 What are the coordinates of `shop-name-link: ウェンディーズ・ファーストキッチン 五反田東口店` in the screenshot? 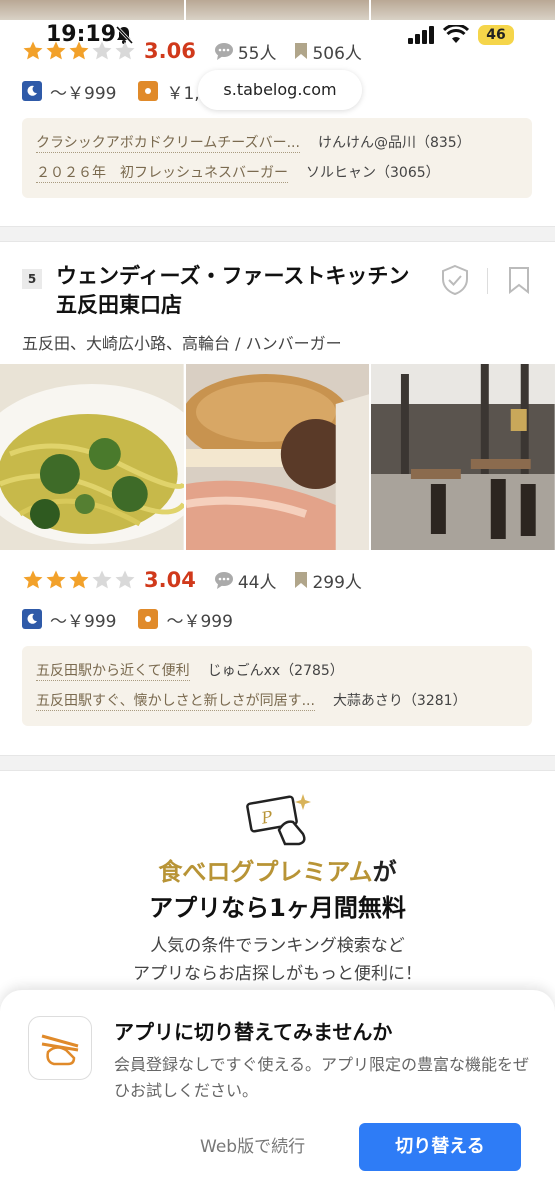 It's located at (241, 291).